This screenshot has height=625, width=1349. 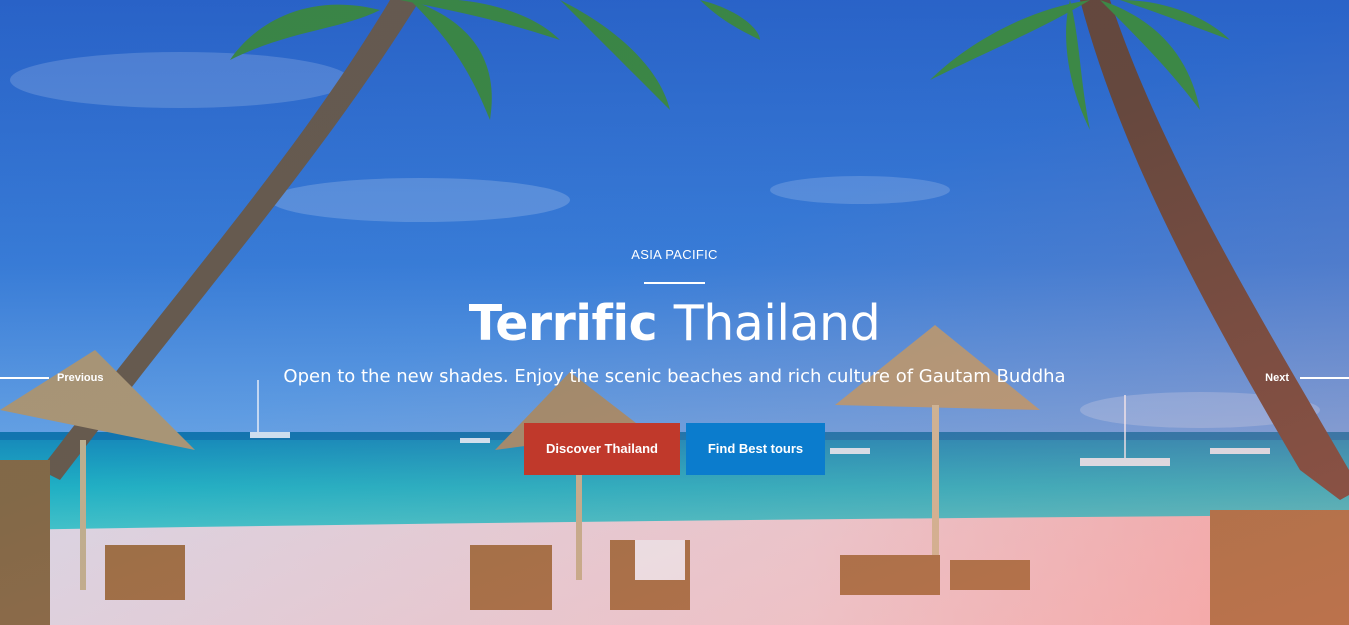 I want to click on hero-title-light: Thailand, so click(x=777, y=323).